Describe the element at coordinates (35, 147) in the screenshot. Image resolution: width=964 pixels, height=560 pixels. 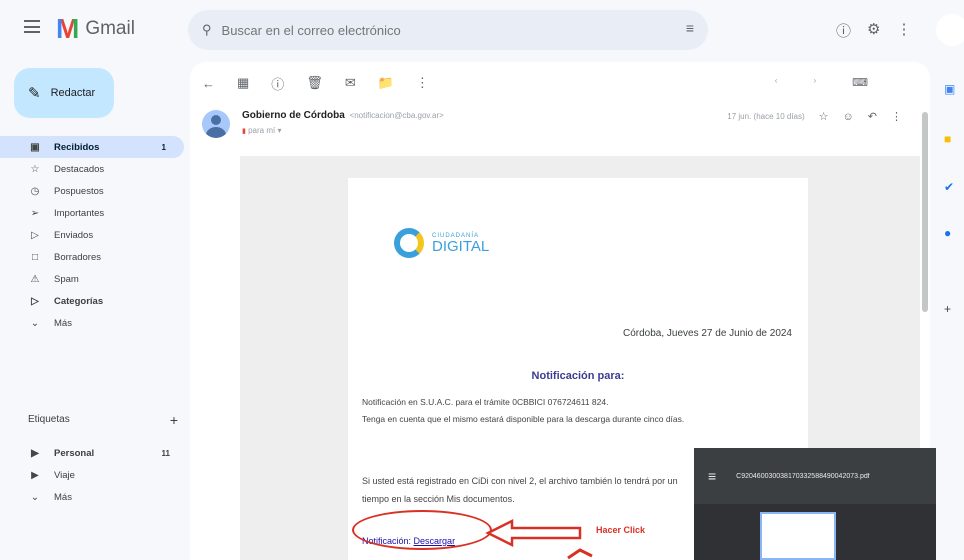
I see `inbox-icon: ▣` at that location.